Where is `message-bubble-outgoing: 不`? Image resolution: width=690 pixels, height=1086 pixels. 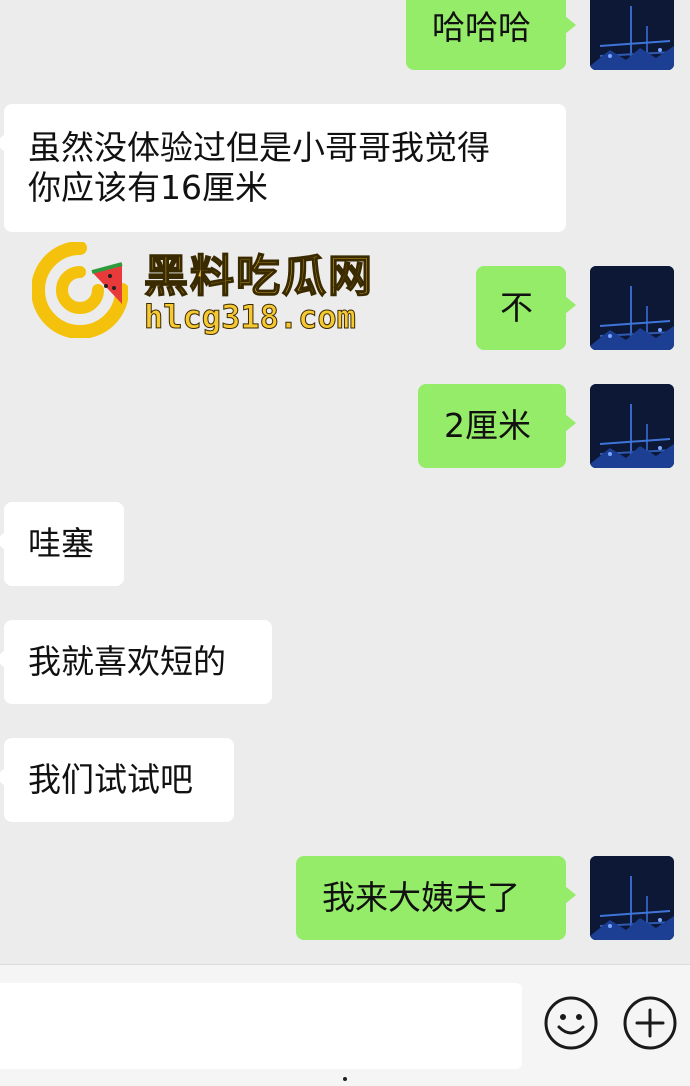
message-bubble-outgoing: 不 is located at coordinates (526, 308).